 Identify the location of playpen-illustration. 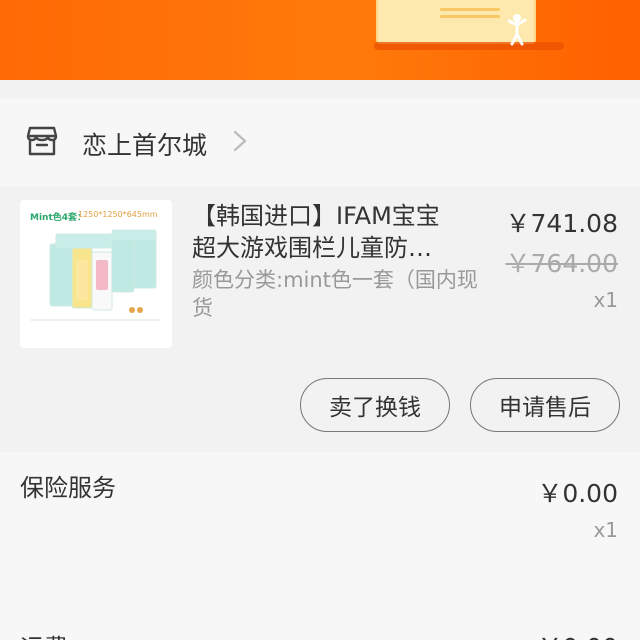
(95, 275).